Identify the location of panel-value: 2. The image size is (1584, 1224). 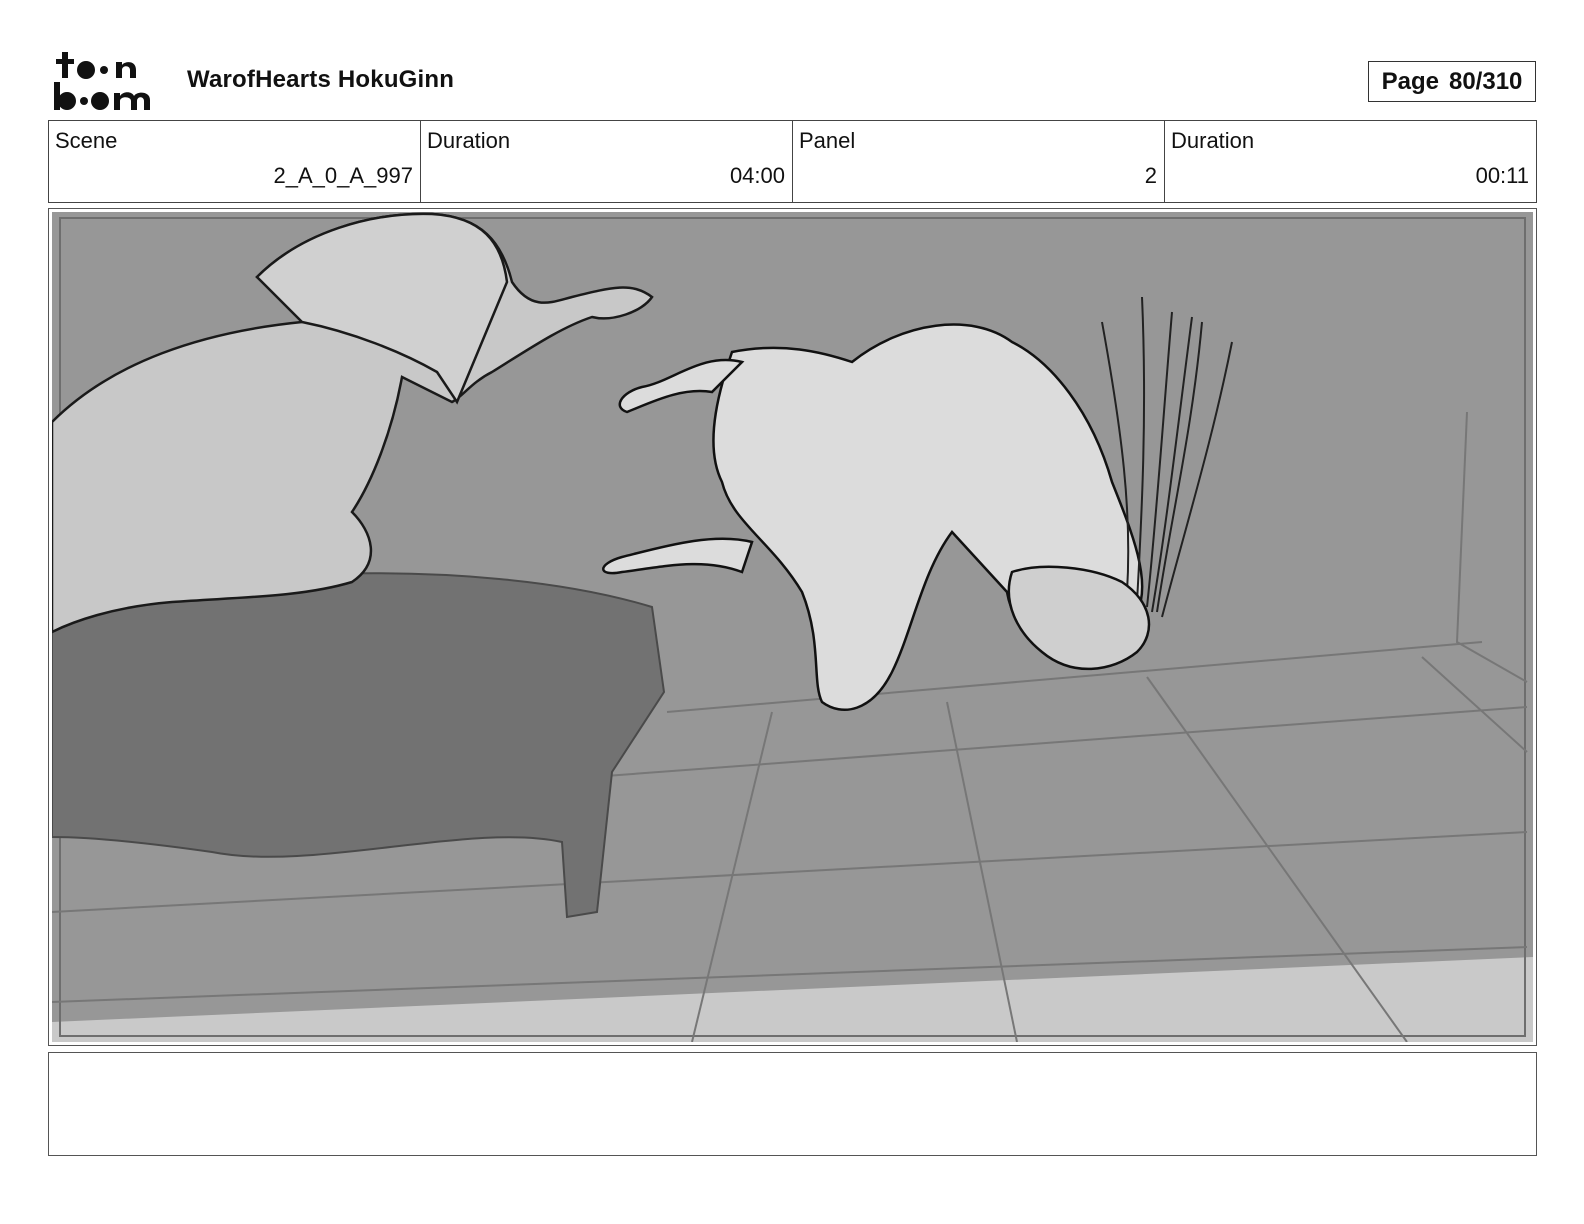
(1150, 175).